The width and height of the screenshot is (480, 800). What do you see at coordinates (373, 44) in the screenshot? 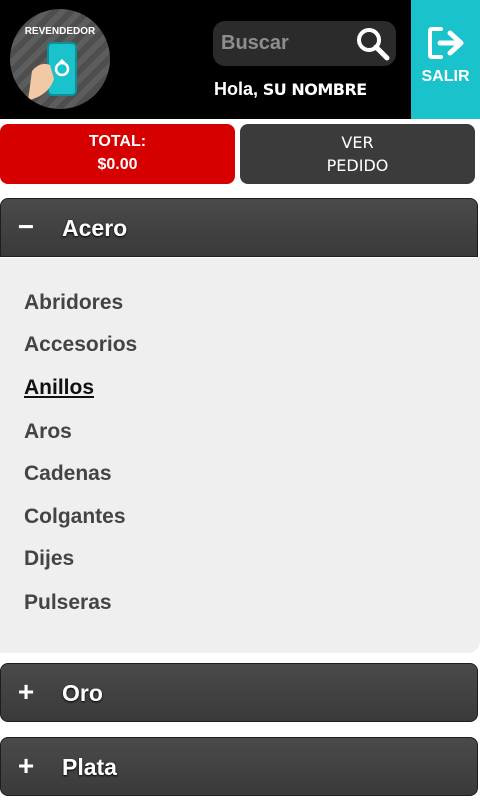
I see `search-icon` at bounding box center [373, 44].